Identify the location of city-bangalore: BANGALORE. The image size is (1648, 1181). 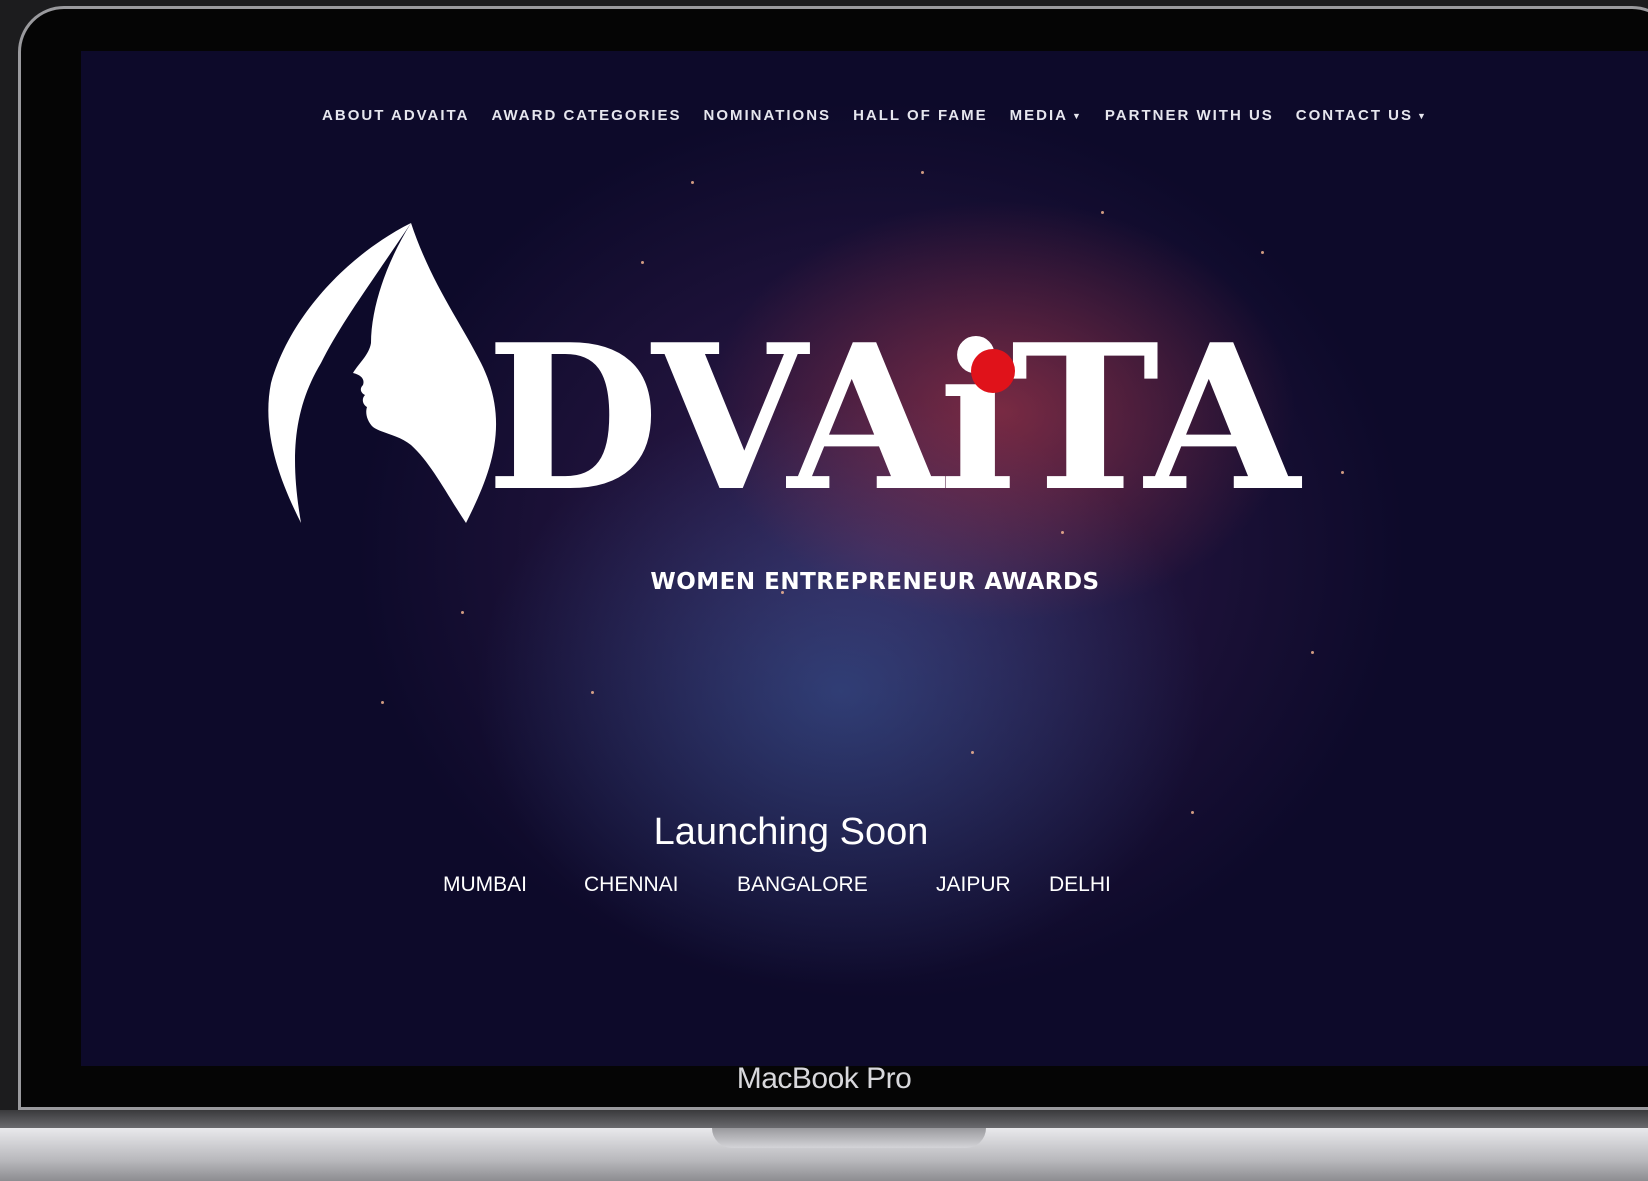
(802, 885).